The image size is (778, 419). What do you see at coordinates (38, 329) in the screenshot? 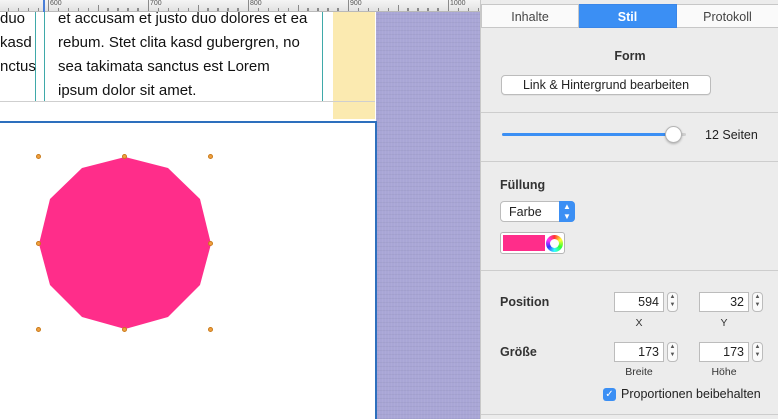
I see `resize-handle-bottom-left` at bounding box center [38, 329].